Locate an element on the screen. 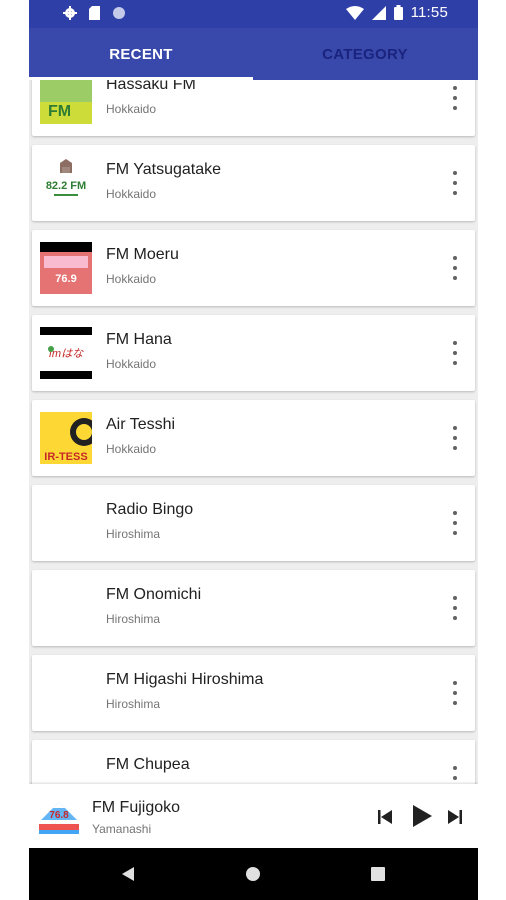 The width and height of the screenshot is (506, 900). svg-text: IR-TESS is located at coordinates (65, 457).